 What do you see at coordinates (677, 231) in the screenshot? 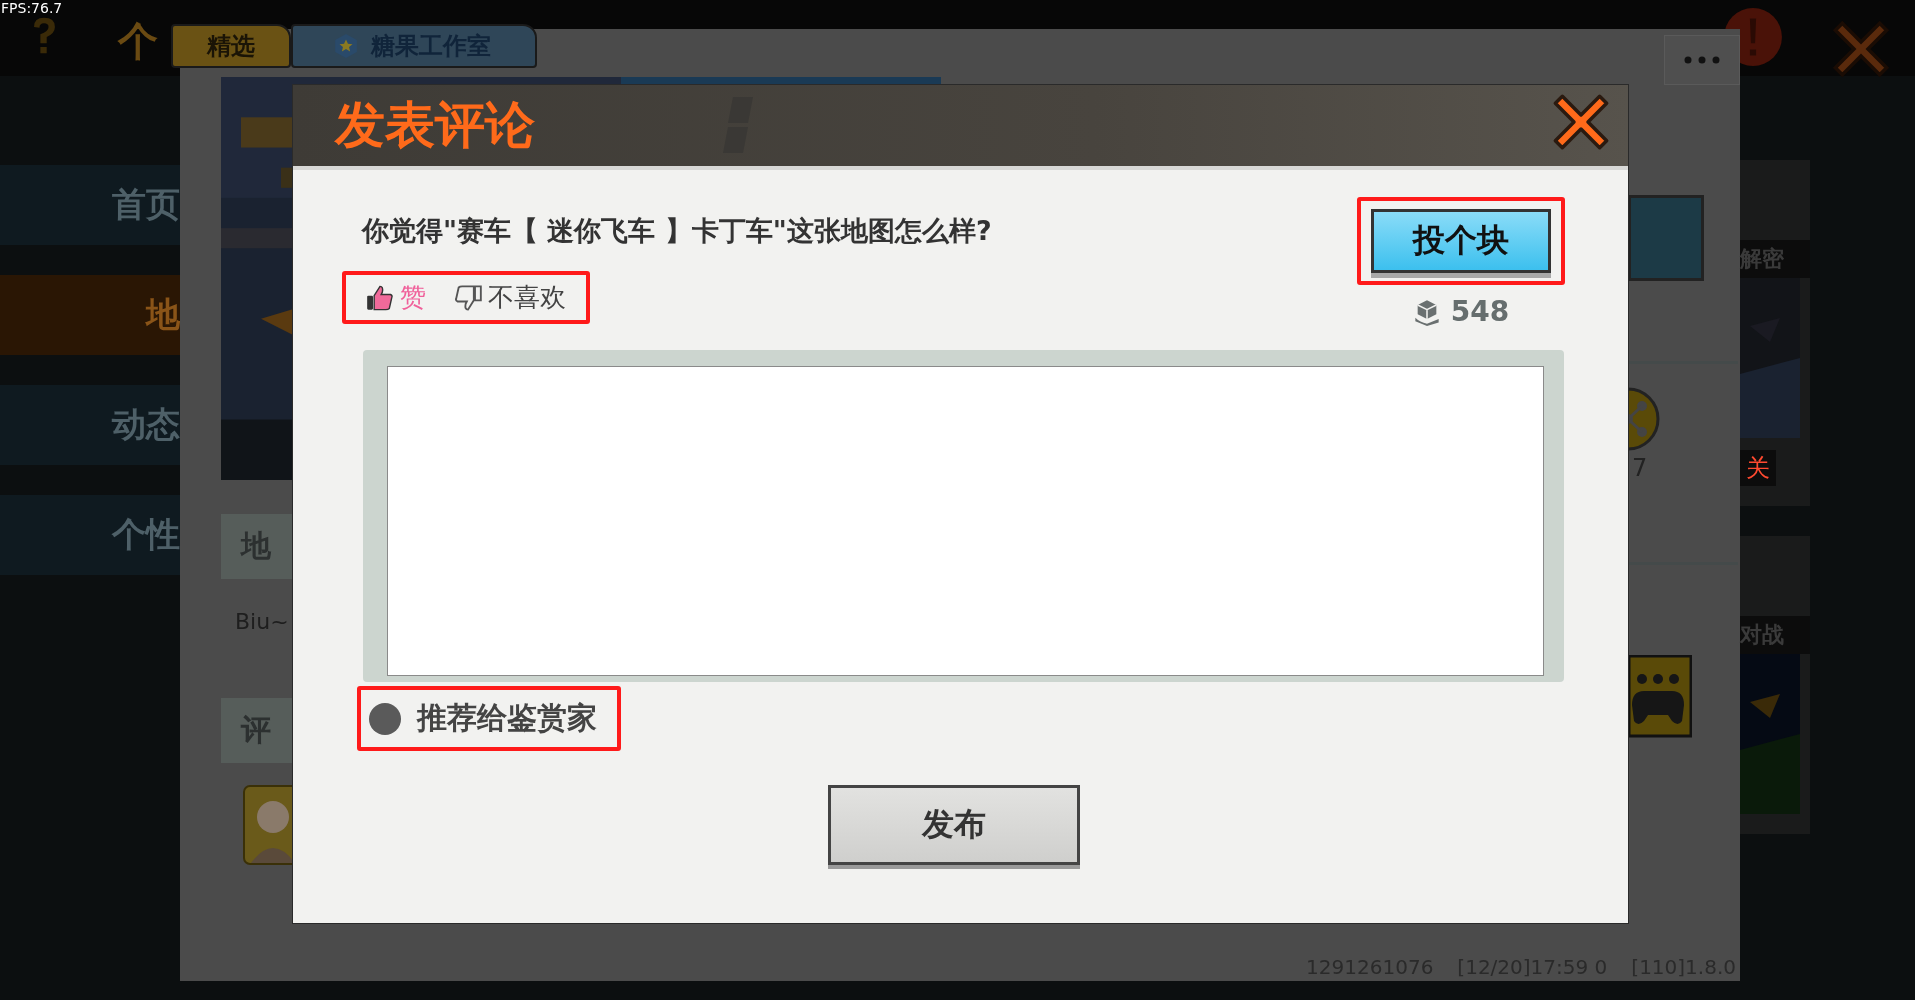
I see `question-text: 你觉得"赛车【 迷你飞车 】卡丁车"这张地图怎么样?` at bounding box center [677, 231].